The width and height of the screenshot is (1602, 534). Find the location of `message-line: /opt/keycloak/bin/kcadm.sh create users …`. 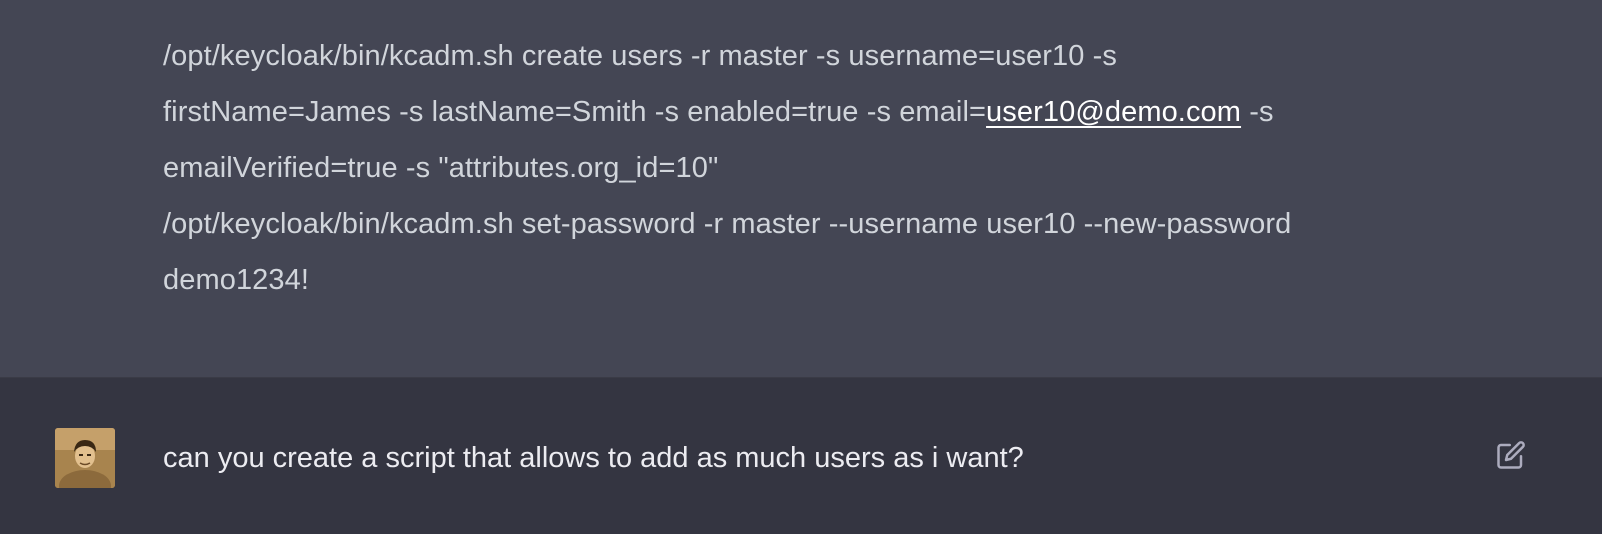

message-line: /opt/keycloak/bin/kcadm.sh create users … is located at coordinates (640, 56).